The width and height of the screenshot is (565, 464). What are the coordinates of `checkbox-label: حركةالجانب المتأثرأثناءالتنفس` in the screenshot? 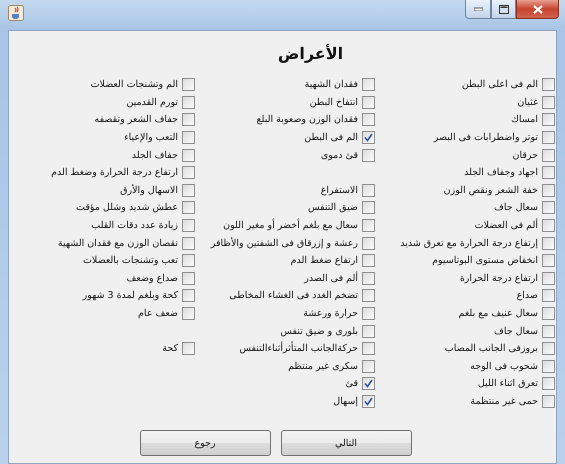 It's located at (298, 348).